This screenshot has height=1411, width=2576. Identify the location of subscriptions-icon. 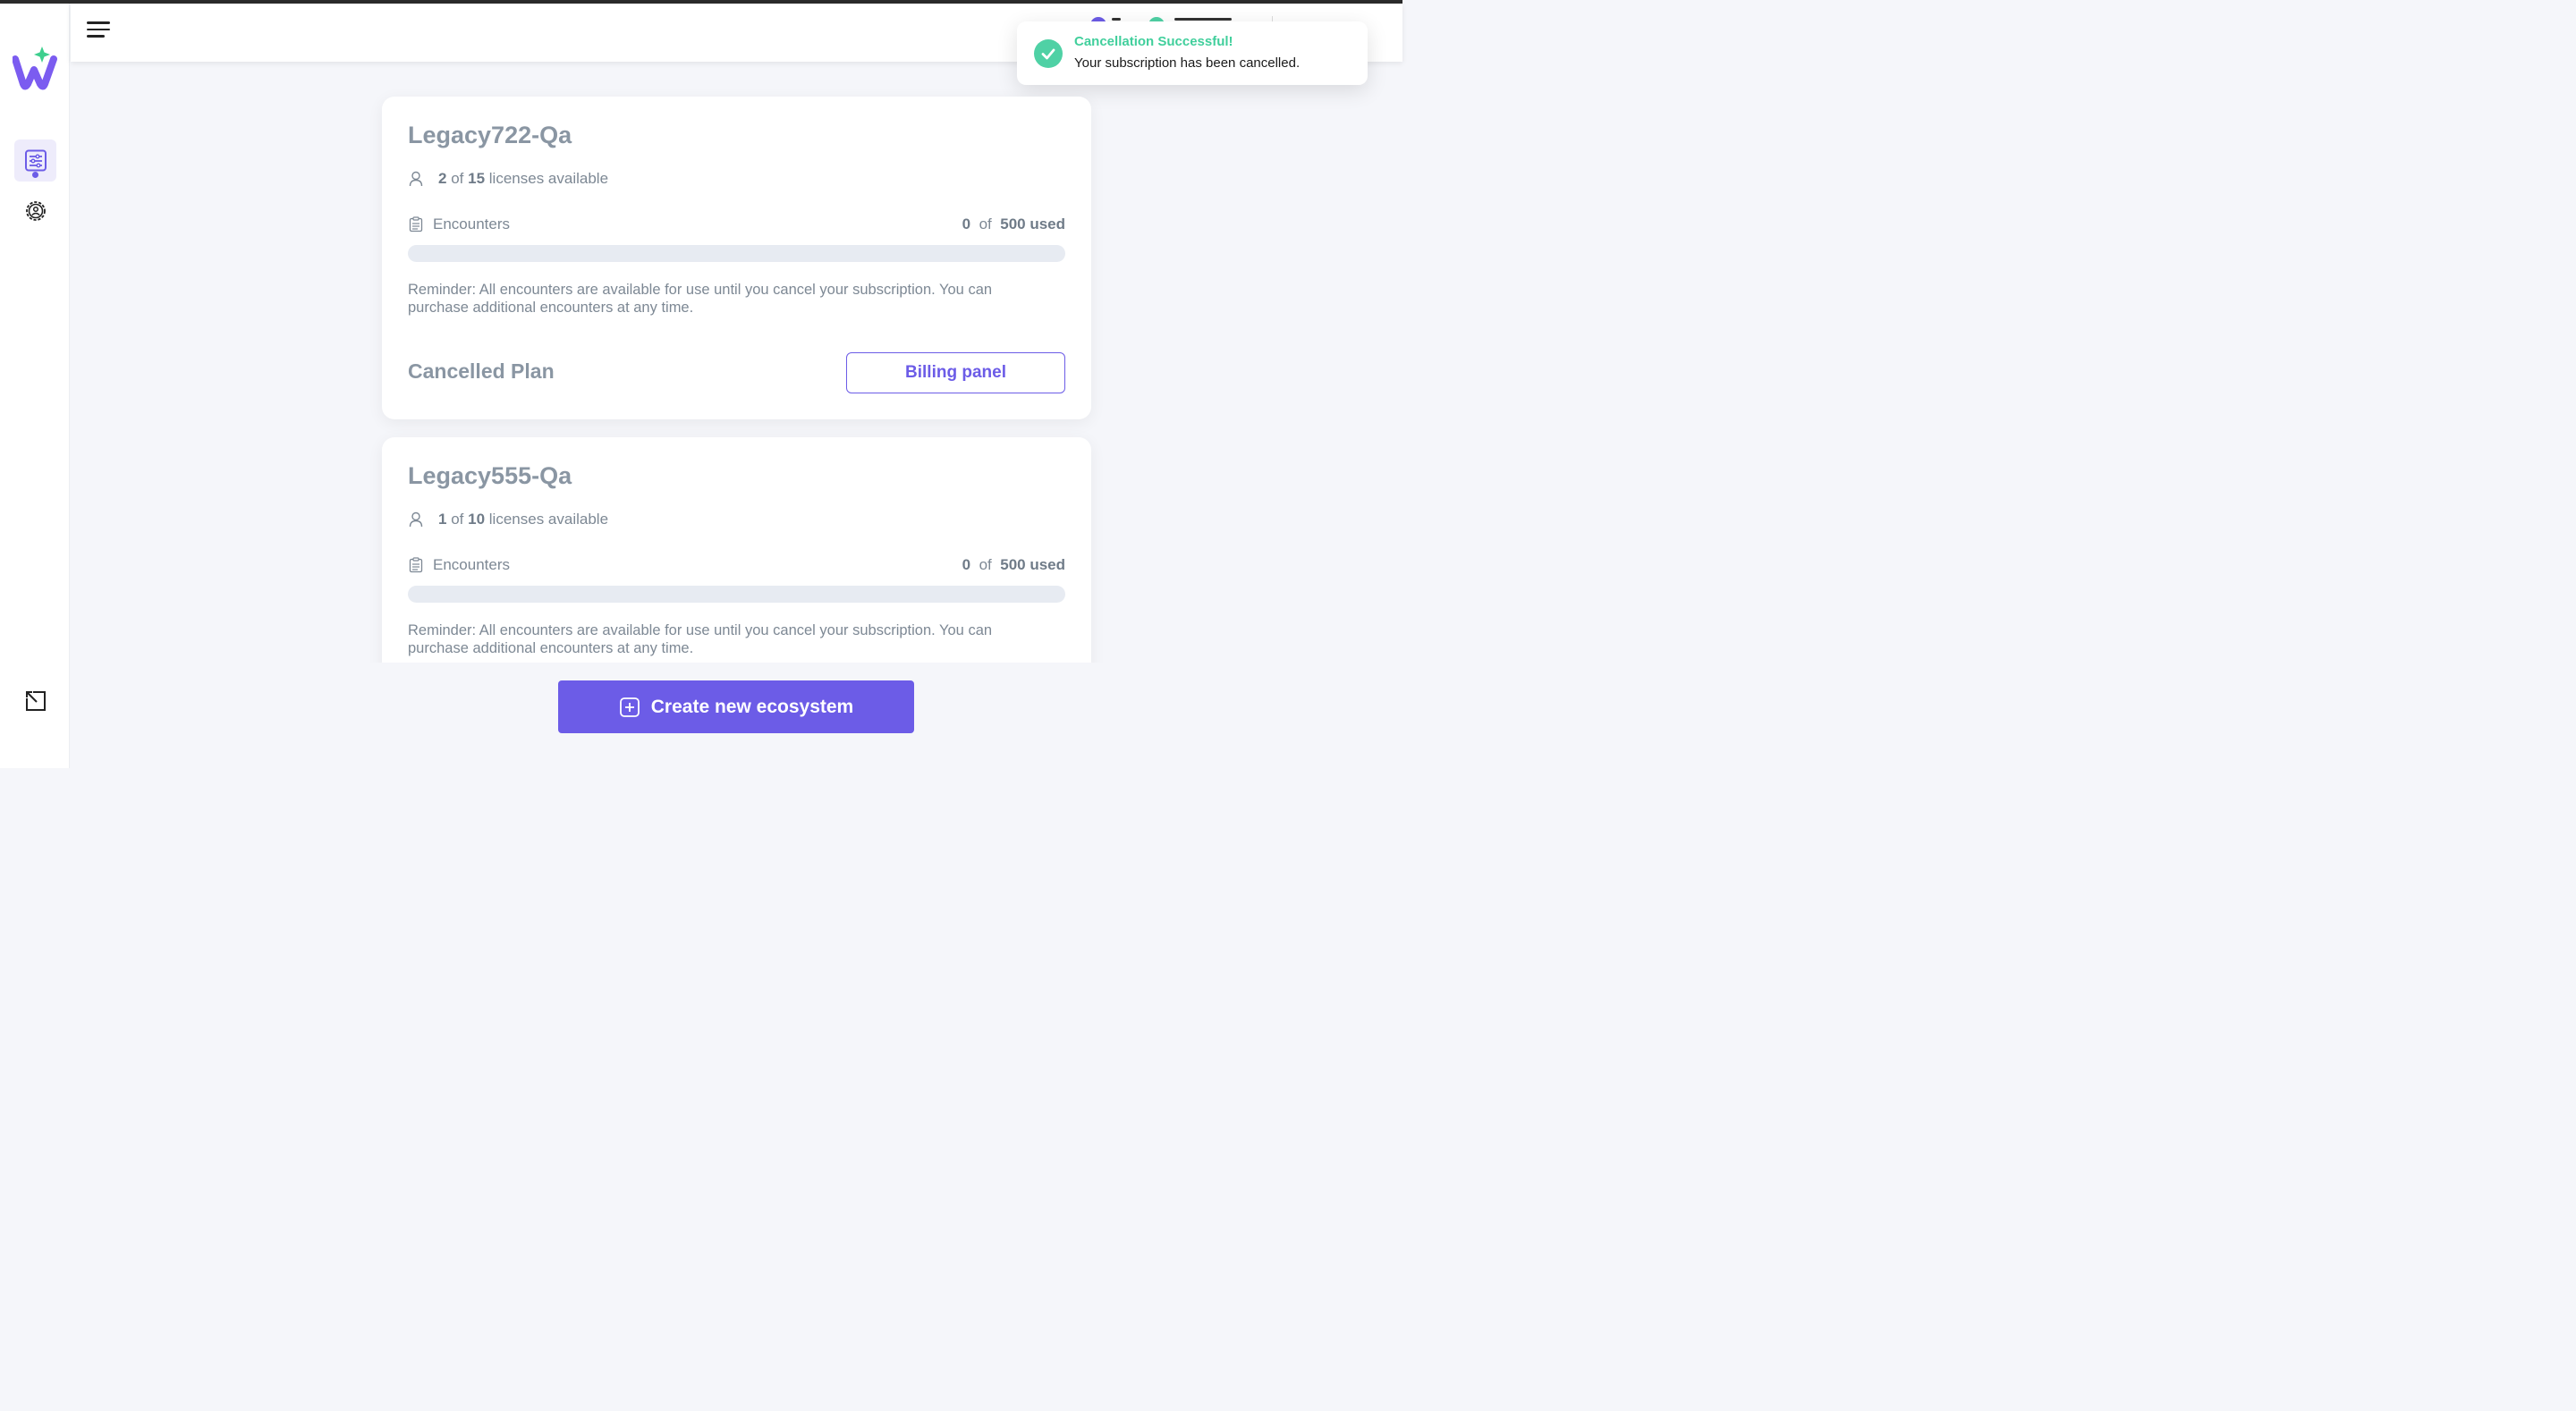
(35, 160).